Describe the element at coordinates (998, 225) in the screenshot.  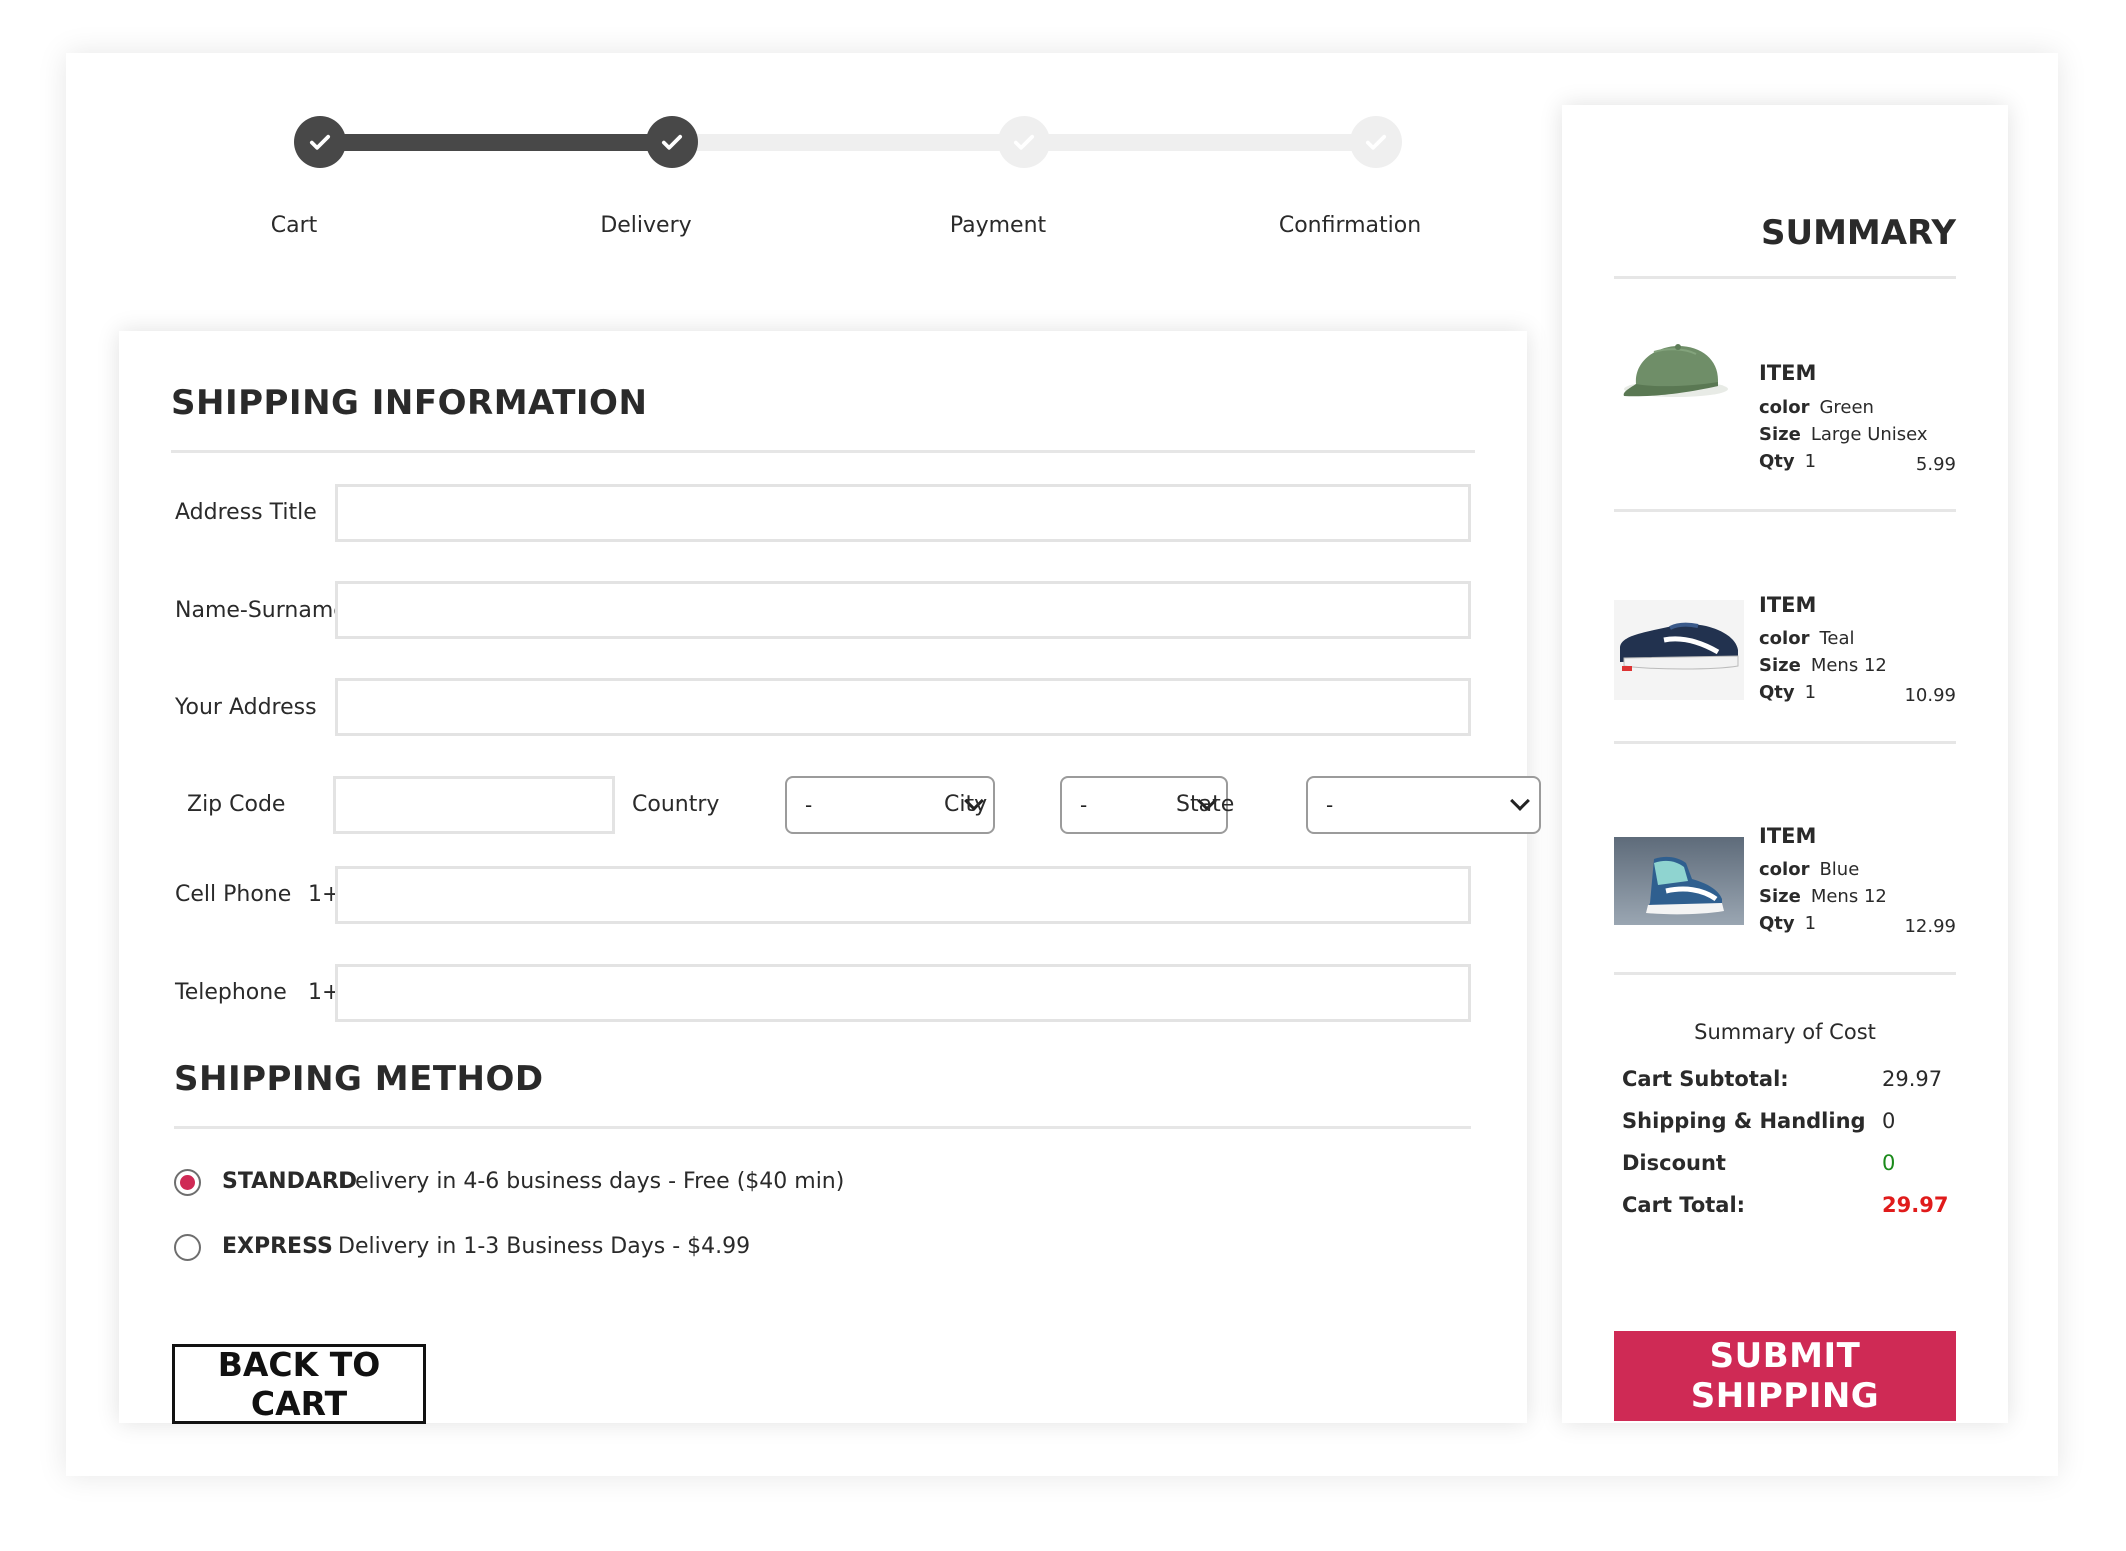
I see `step-label-payment: Payment` at that location.